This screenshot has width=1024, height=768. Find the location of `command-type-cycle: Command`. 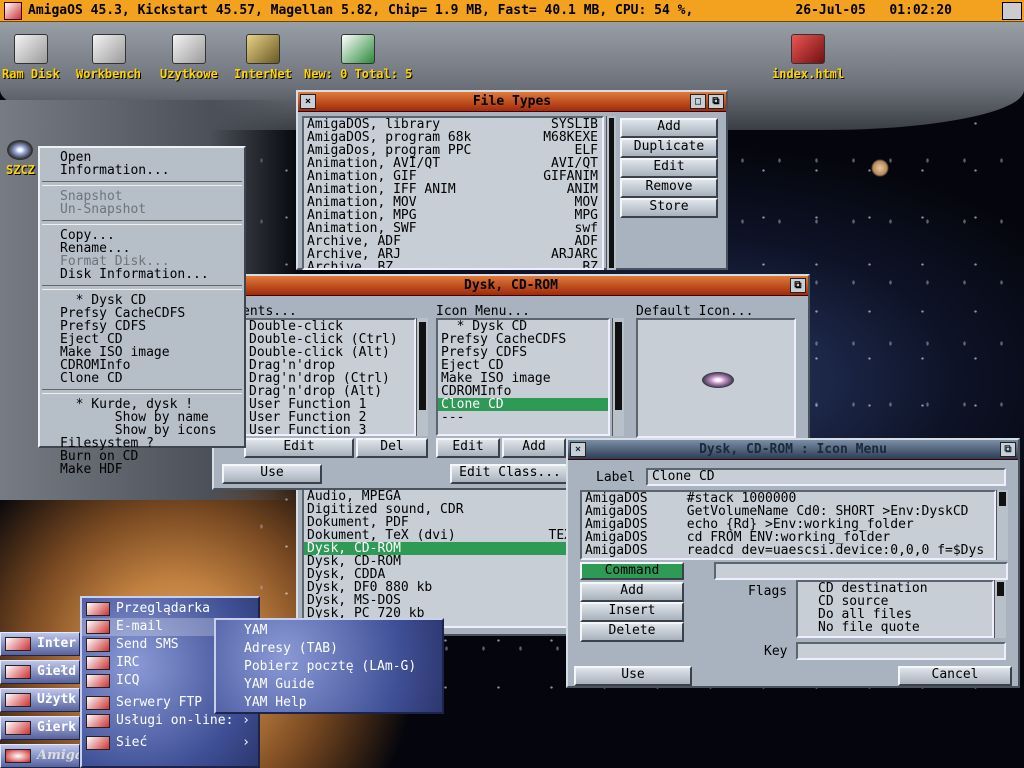

command-type-cycle: Command is located at coordinates (632, 571).